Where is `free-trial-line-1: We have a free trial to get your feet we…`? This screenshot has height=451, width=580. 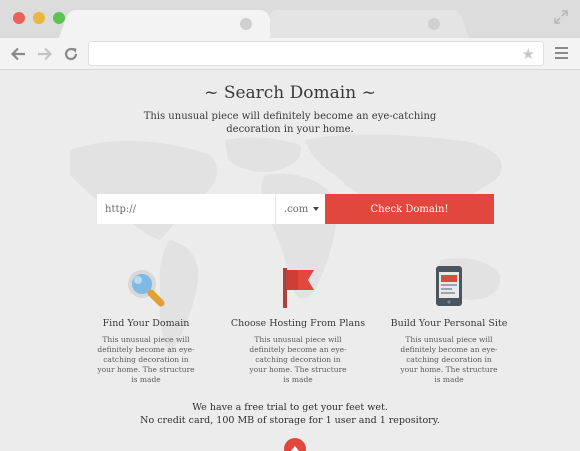 free-trial-line-1: We have a free trial to get your feet we… is located at coordinates (290, 407).